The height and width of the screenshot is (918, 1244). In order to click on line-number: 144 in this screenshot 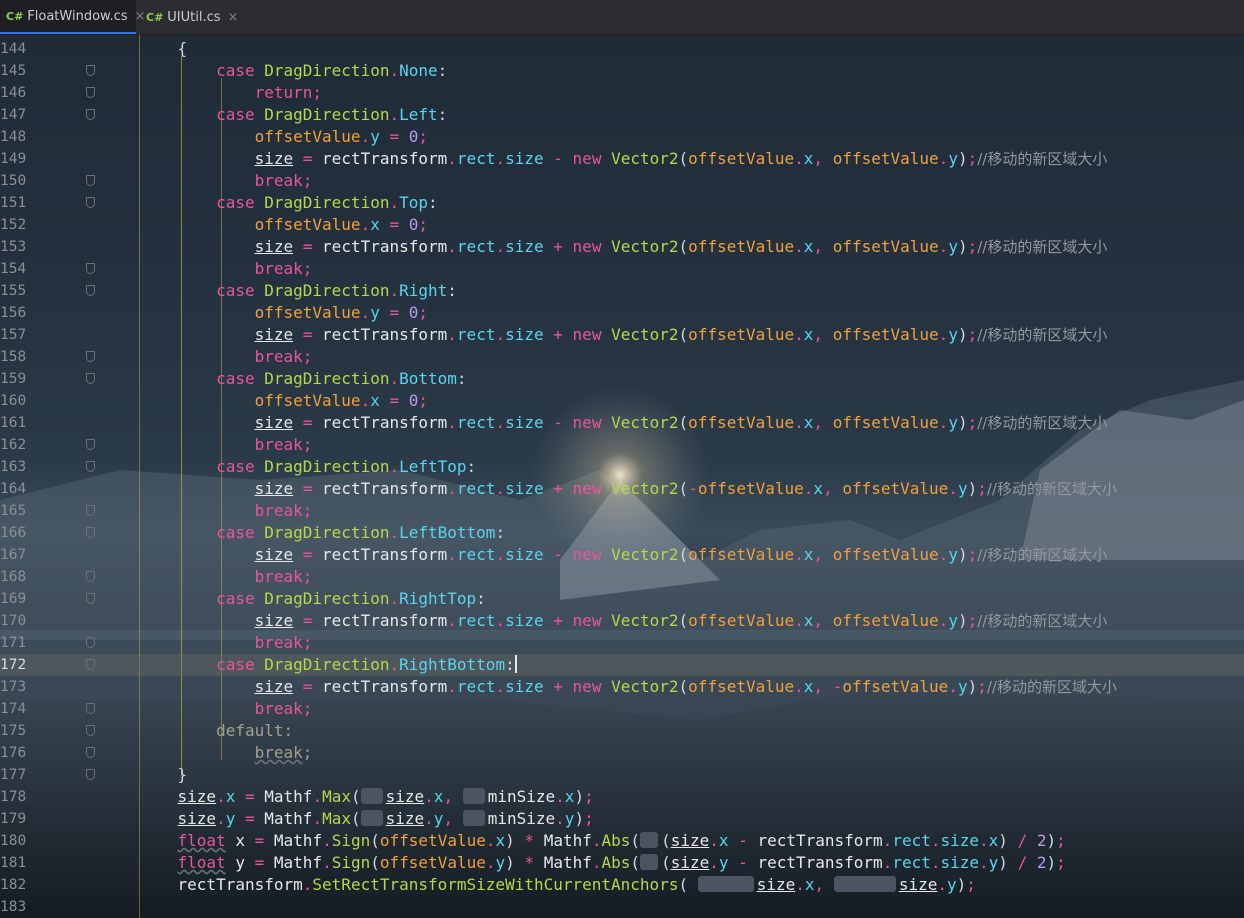, I will do `click(17, 49)`.